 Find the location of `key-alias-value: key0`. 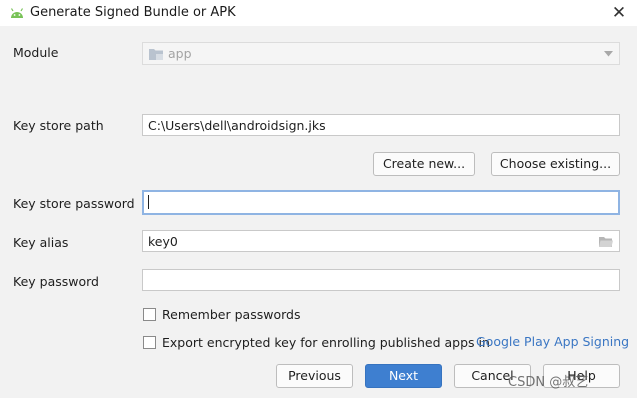

key-alias-value: key0 is located at coordinates (163, 241).